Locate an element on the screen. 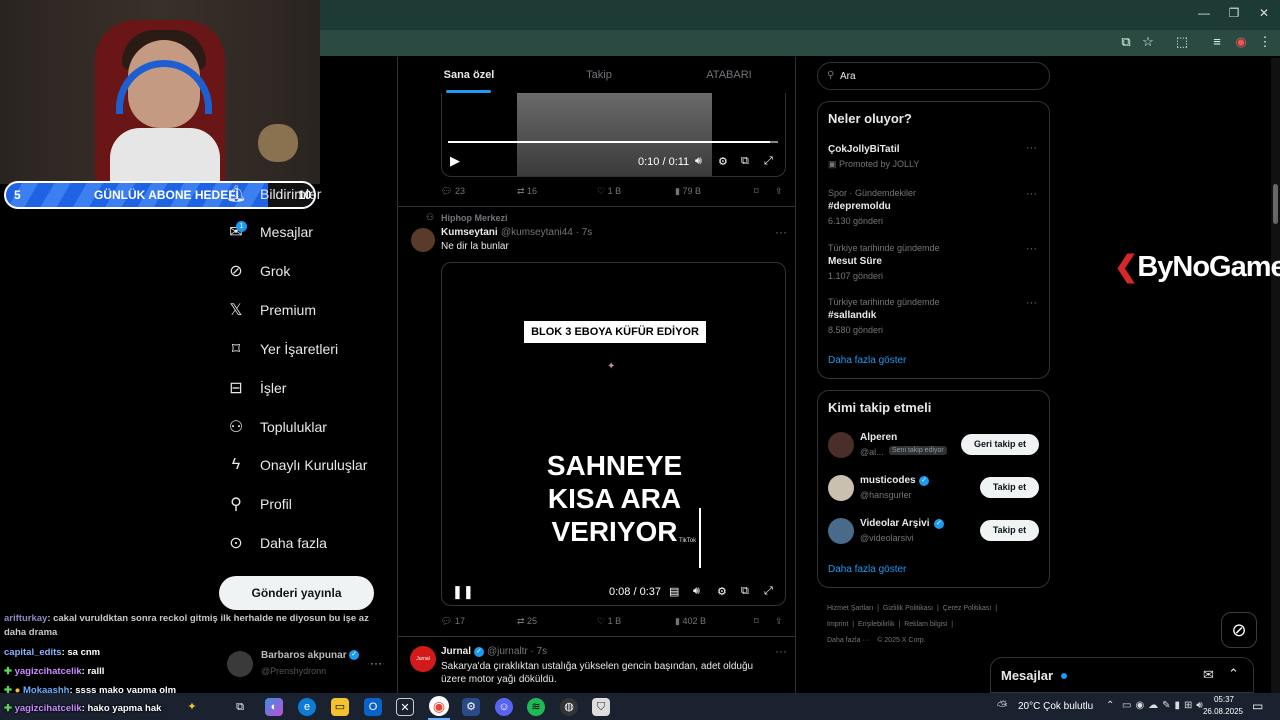 The image size is (1280, 720). post1-bookmark-icon: ⌑ is located at coordinates (756, 191).